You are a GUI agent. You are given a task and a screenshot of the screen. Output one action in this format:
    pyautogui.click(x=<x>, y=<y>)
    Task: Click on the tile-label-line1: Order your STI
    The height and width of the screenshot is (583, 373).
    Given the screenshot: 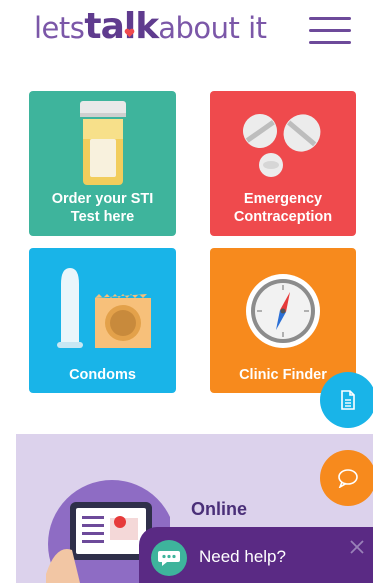 What is the action you would take?
    pyautogui.click(x=102, y=199)
    